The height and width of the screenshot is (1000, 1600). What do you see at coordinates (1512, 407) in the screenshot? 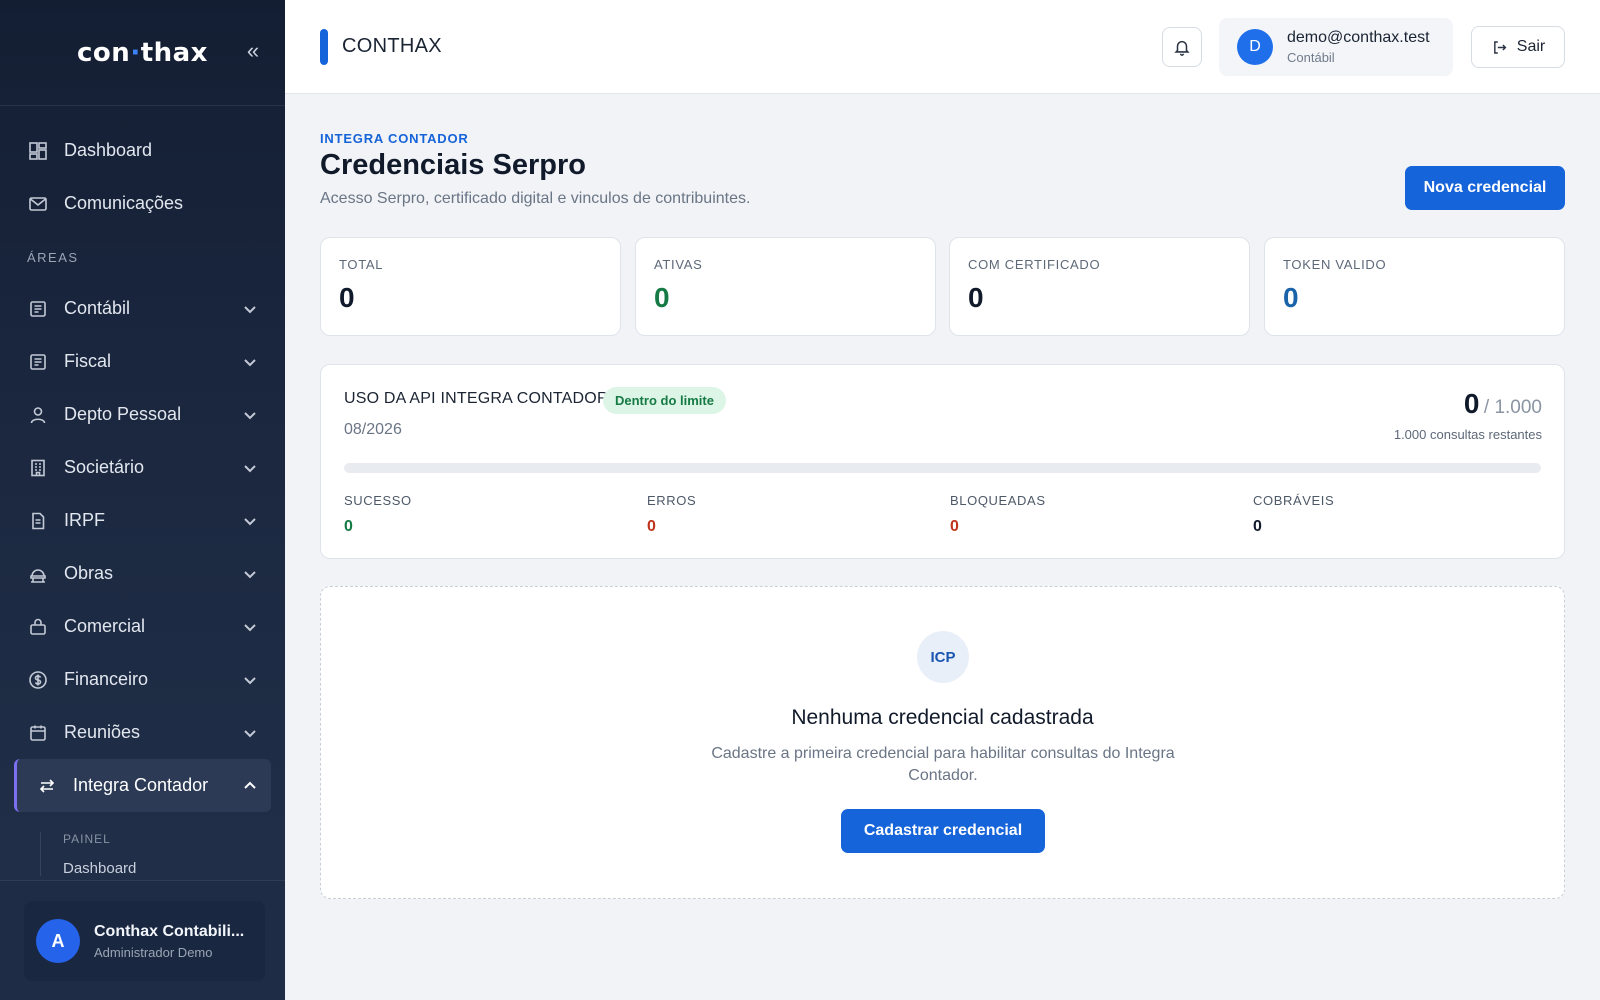
I see `usage-limit: / 1.000` at bounding box center [1512, 407].